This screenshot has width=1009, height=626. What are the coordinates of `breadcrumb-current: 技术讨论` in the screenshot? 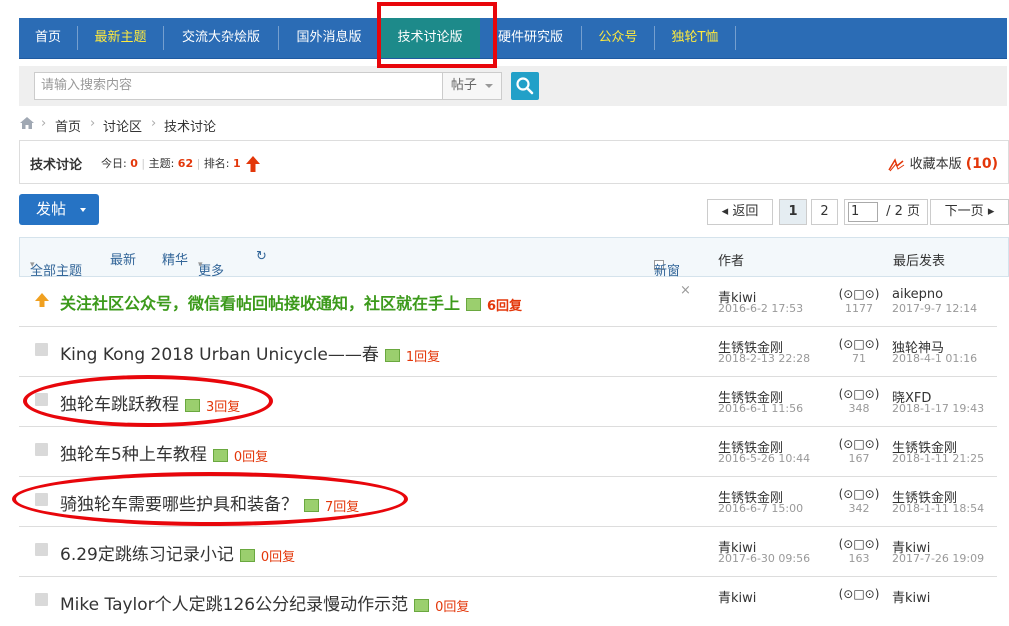 It's located at (190, 125).